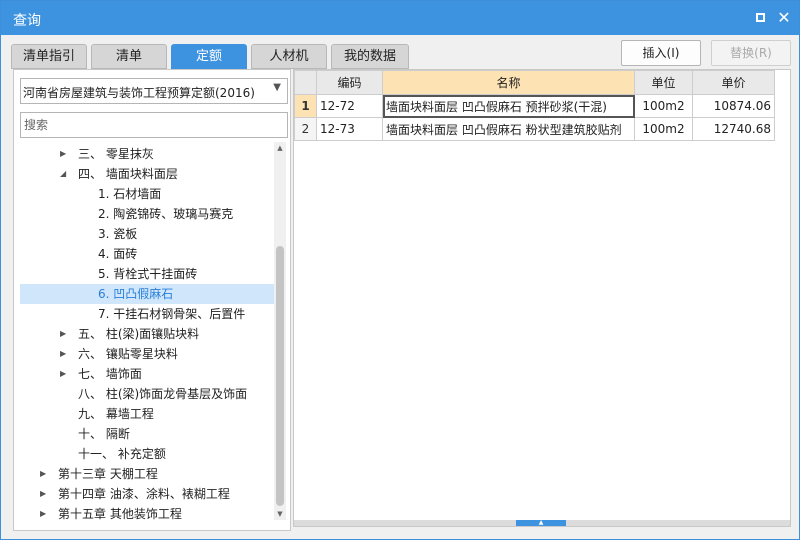  Describe the element at coordinates (139, 93) in the screenshot. I see `quota-library-value: 河南省房屋建筑与装饰工程预算定额(2016)` at that location.